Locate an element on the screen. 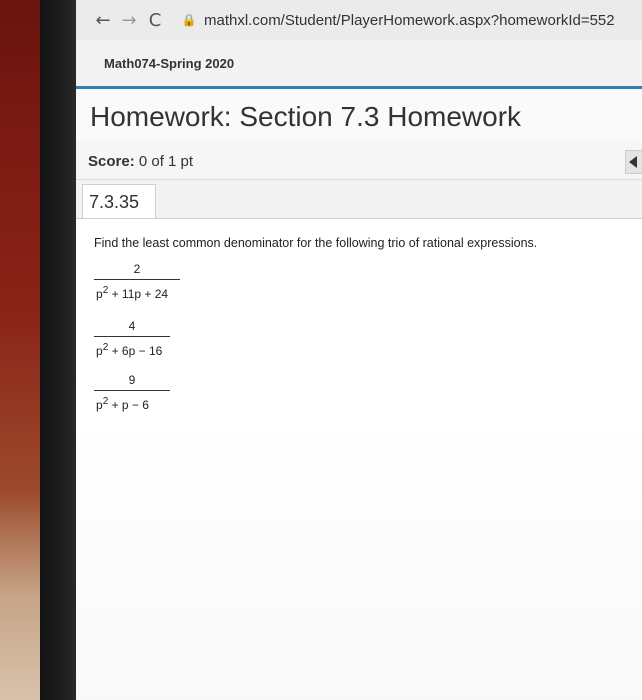  collapse-panel-button is located at coordinates (633, 162).